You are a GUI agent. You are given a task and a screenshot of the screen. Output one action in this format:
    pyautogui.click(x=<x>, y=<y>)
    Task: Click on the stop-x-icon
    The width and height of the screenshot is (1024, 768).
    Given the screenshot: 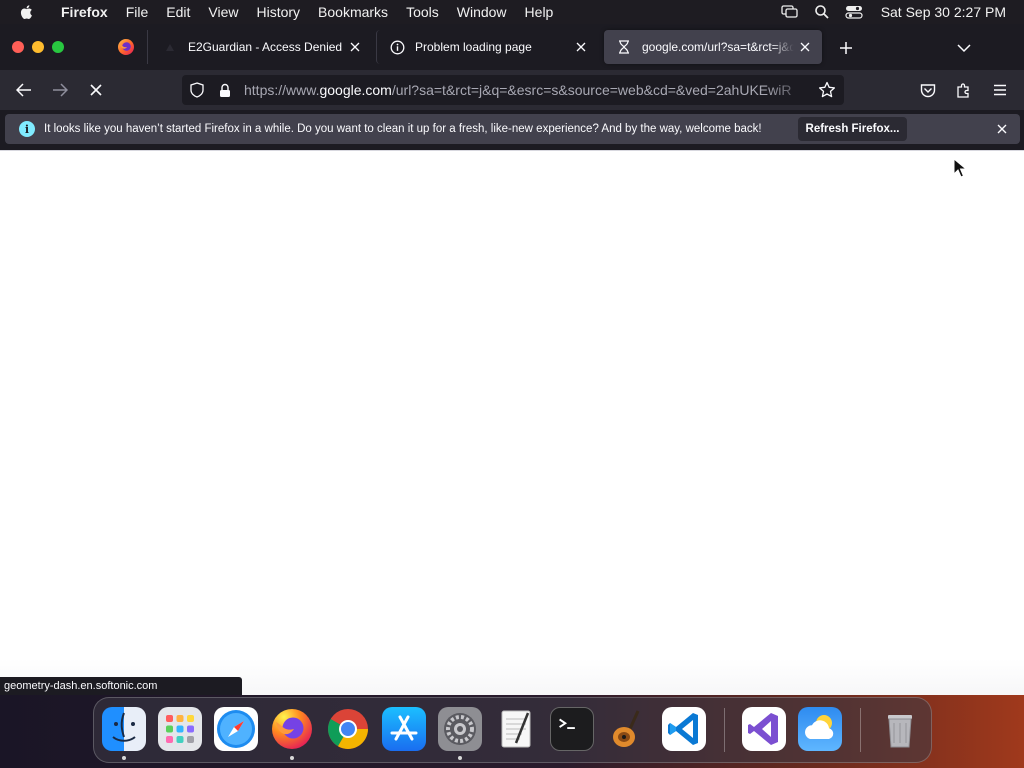 What is the action you would take?
    pyautogui.click(x=96, y=90)
    